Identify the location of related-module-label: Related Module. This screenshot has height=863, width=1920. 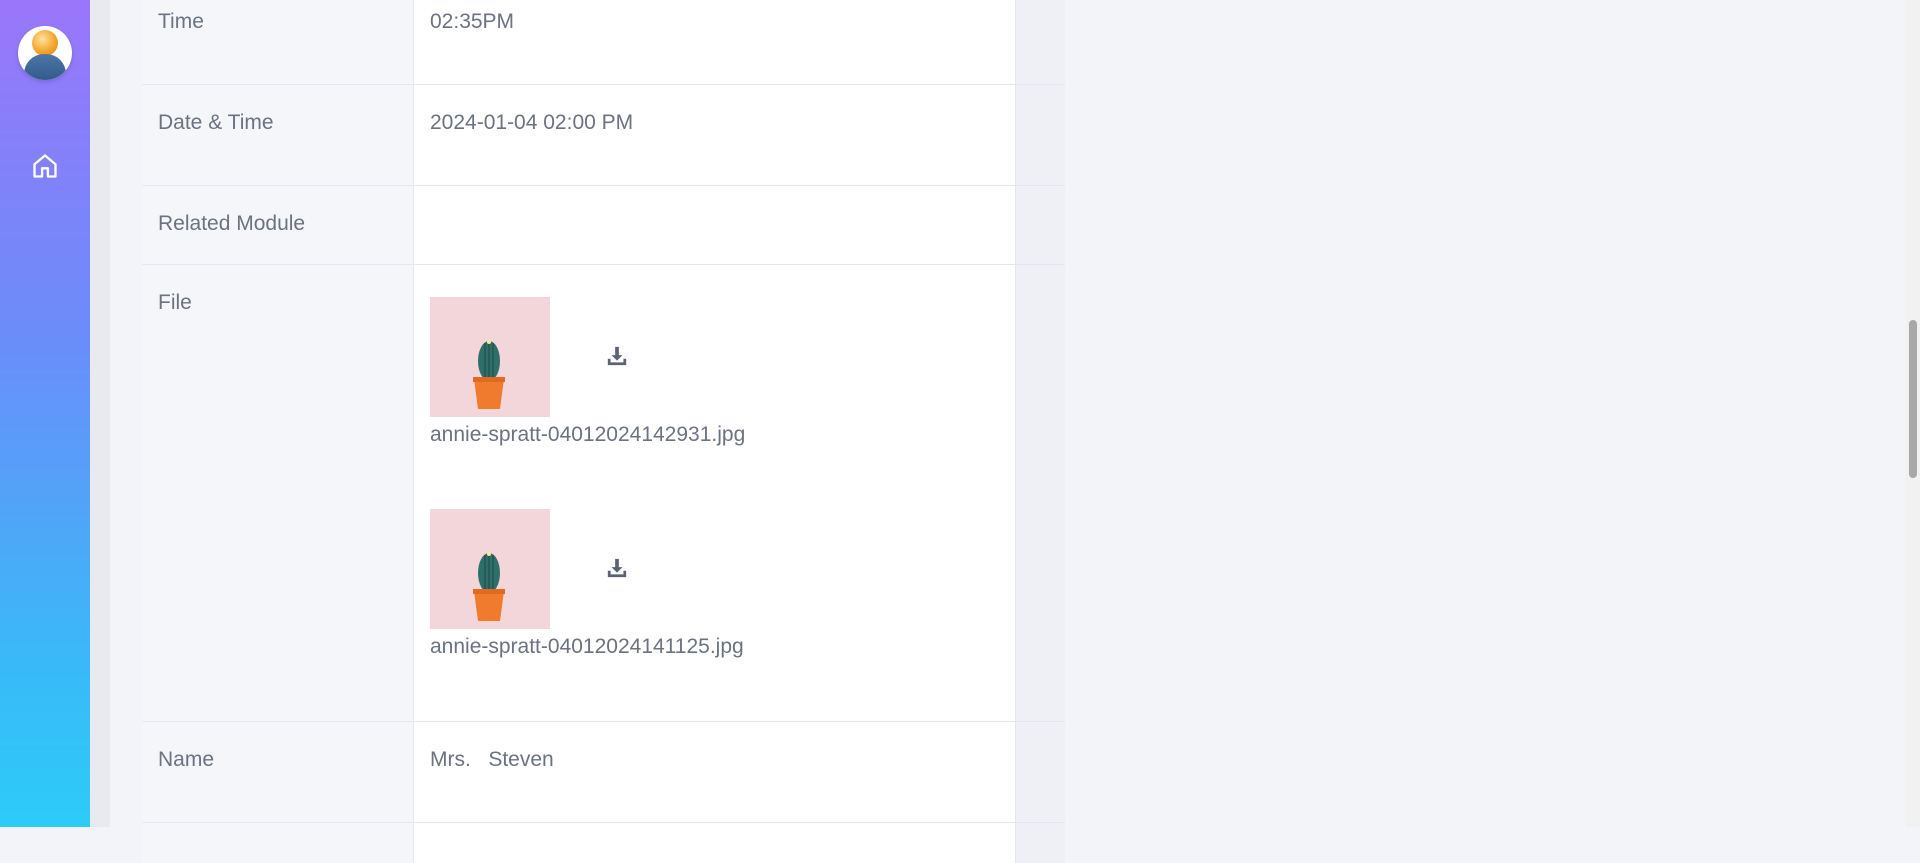
(285, 211).